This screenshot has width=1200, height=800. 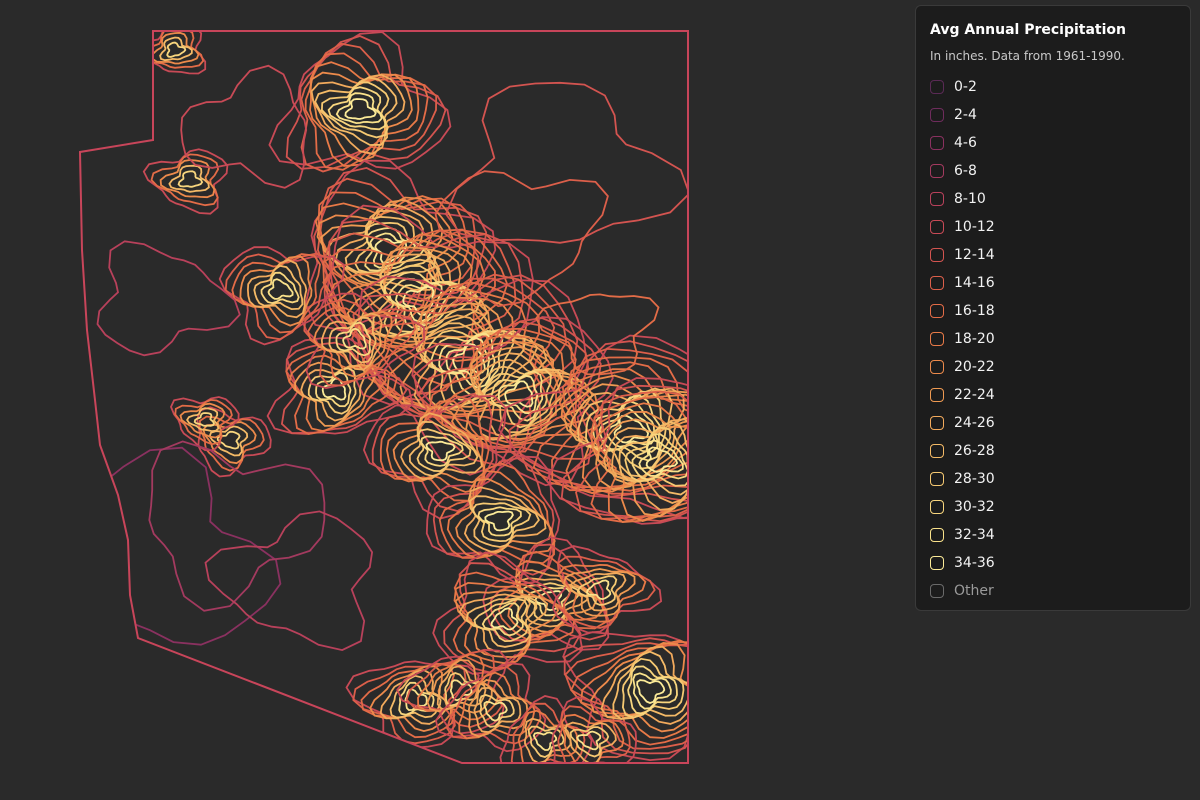 What do you see at coordinates (1053, 535) in the screenshot?
I see `legend-item-32-34: 32-34` at bounding box center [1053, 535].